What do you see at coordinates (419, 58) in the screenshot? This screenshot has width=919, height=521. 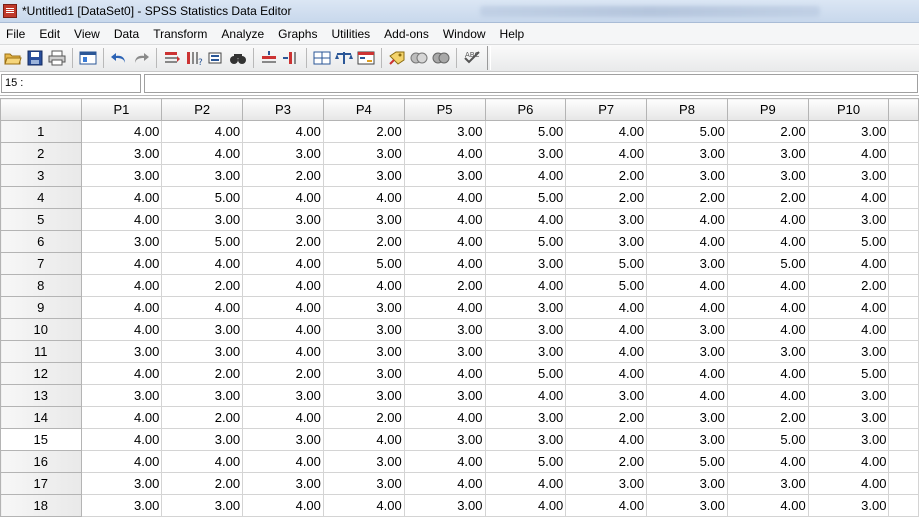 I see `use-sets-icon` at bounding box center [419, 58].